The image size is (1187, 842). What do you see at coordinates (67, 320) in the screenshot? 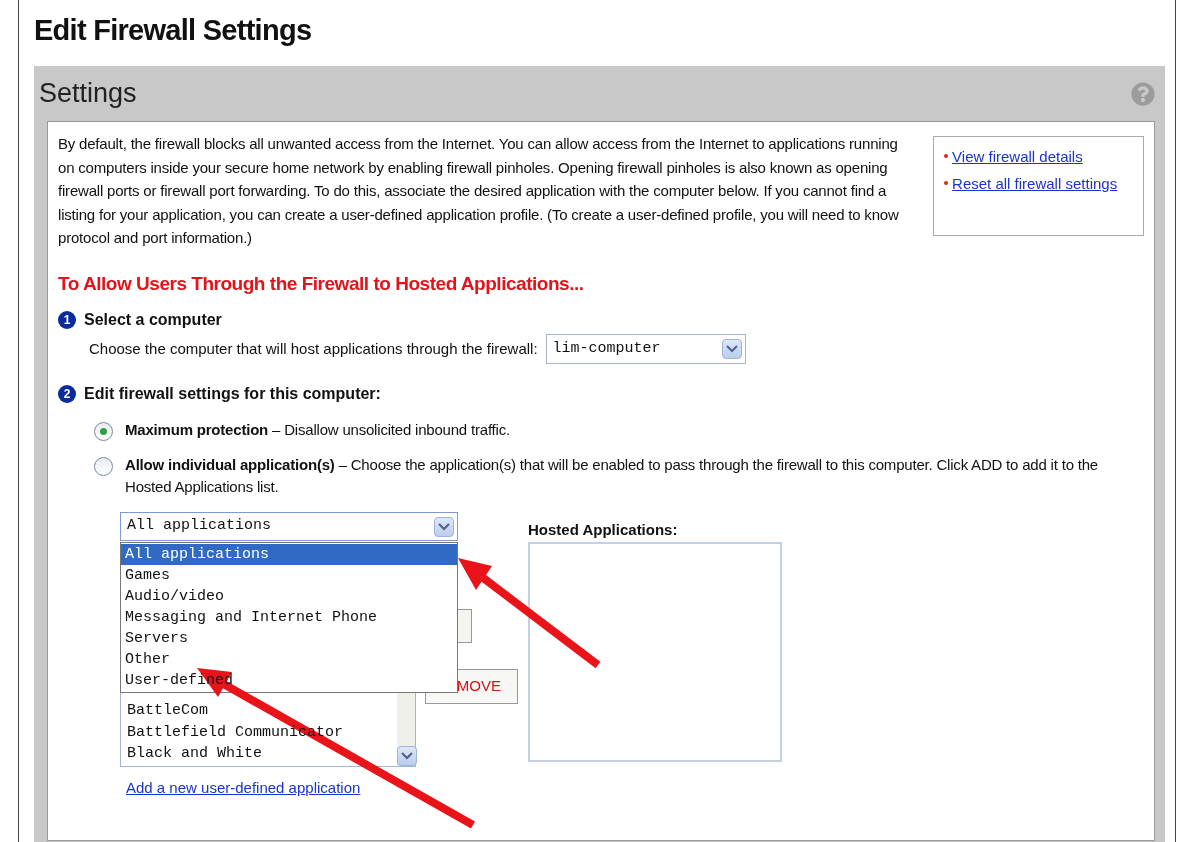
I see `step-number: 1` at bounding box center [67, 320].